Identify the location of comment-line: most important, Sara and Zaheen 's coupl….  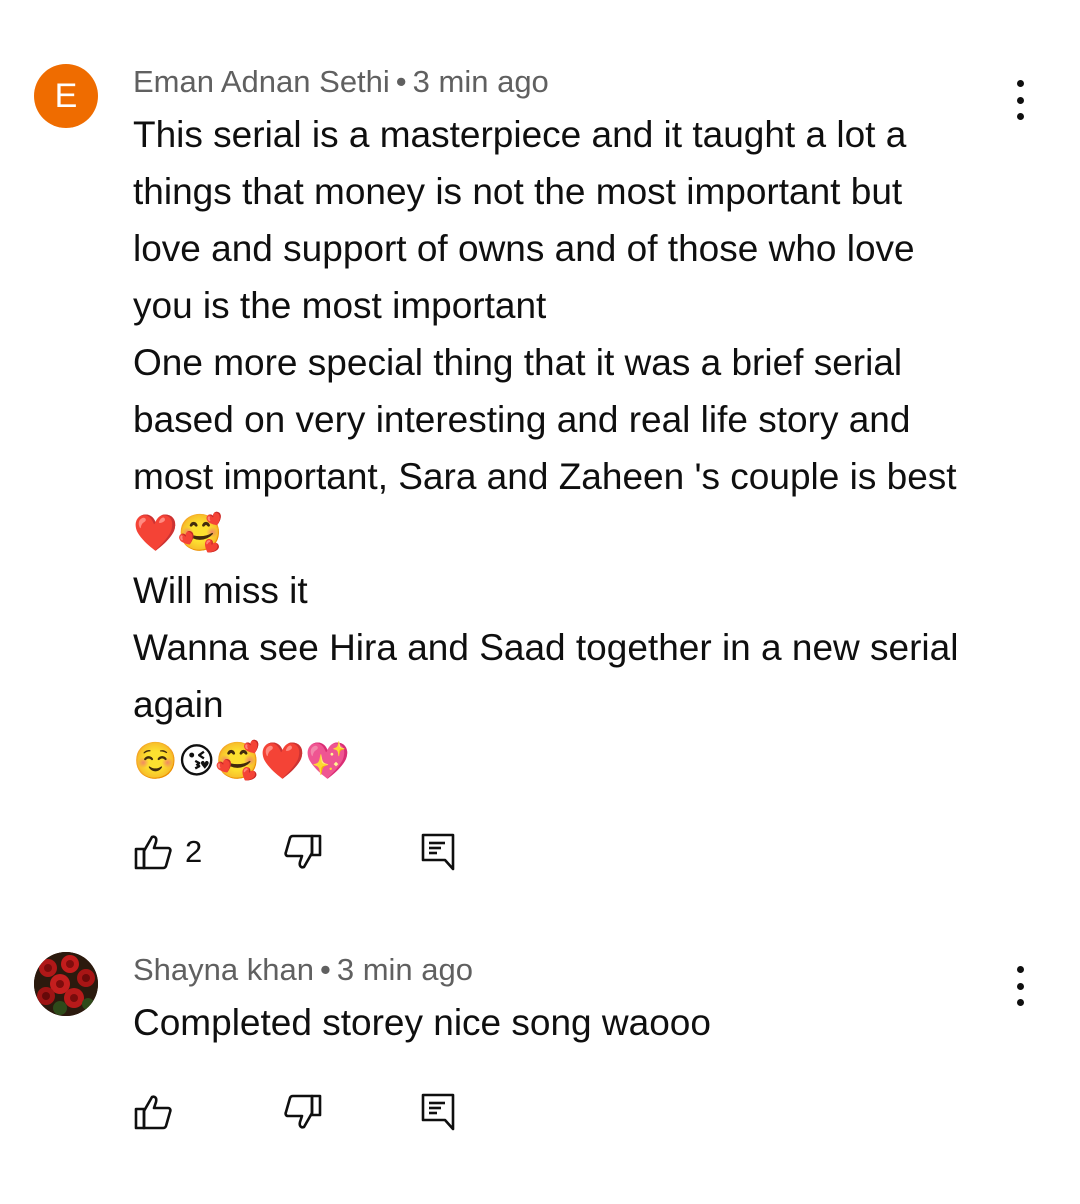
(545, 476).